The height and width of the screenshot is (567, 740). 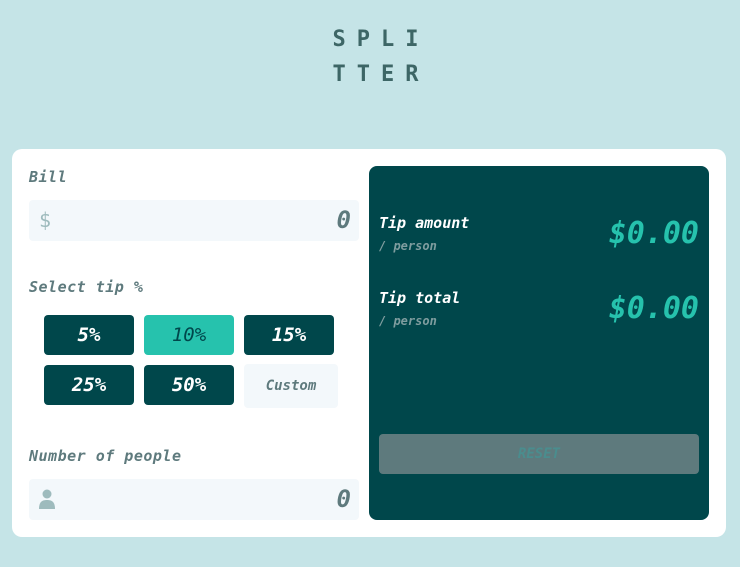 I want to click on people-label: Number of people, so click(x=105, y=456).